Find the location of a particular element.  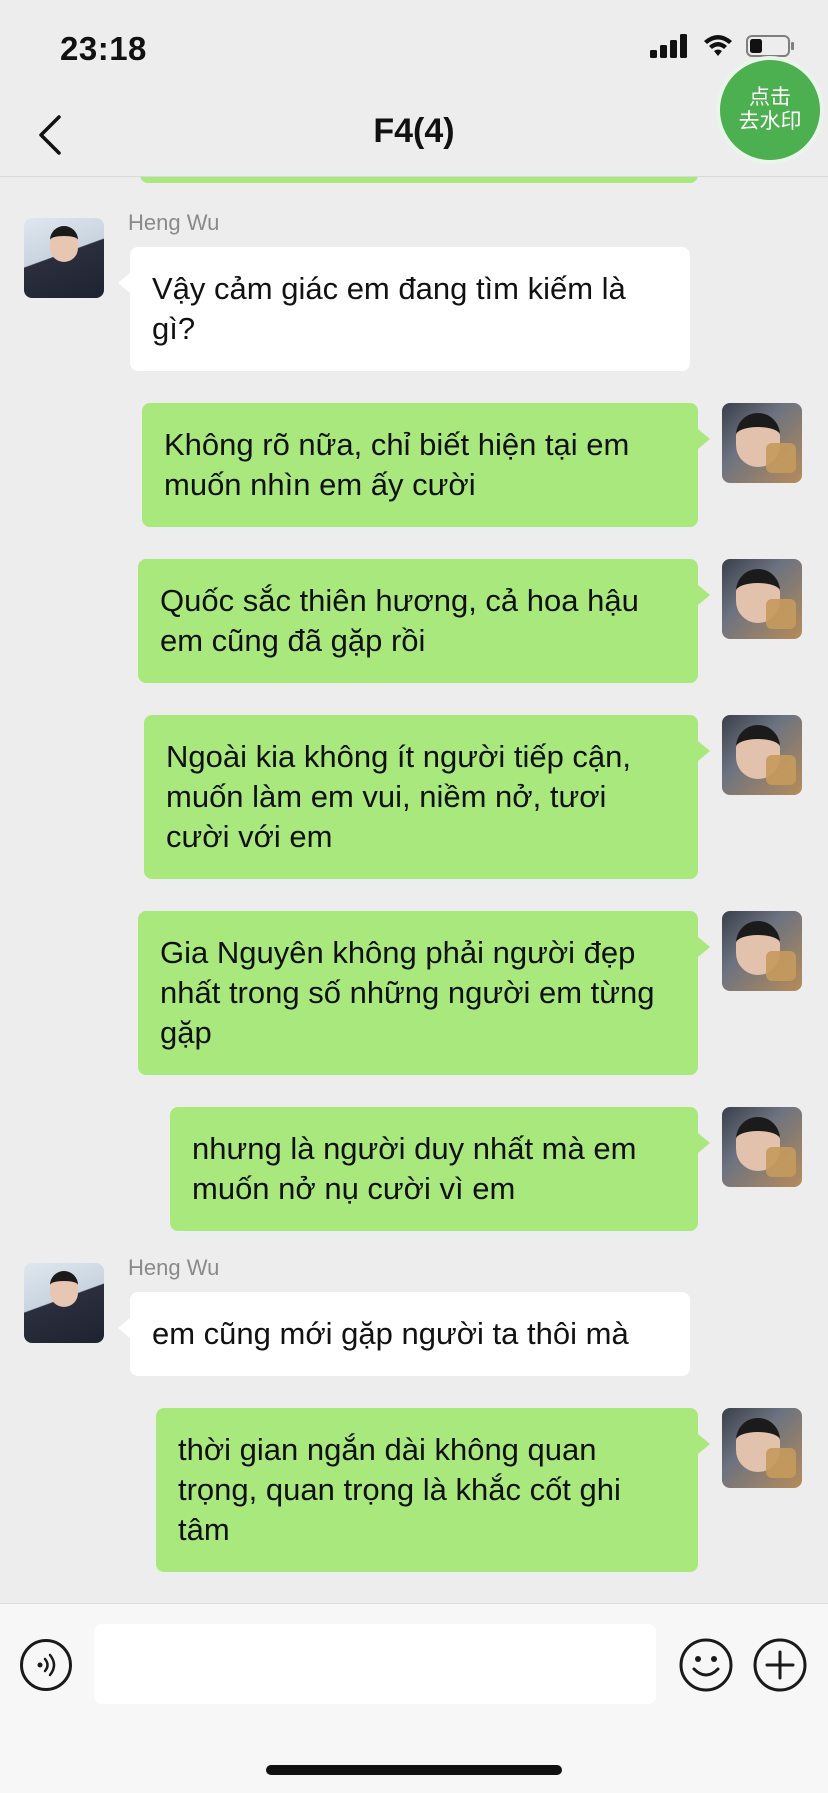

message-bubble-incoming: Vậy cảm giác em đang tìm kiếm là gì? is located at coordinates (404, 309).